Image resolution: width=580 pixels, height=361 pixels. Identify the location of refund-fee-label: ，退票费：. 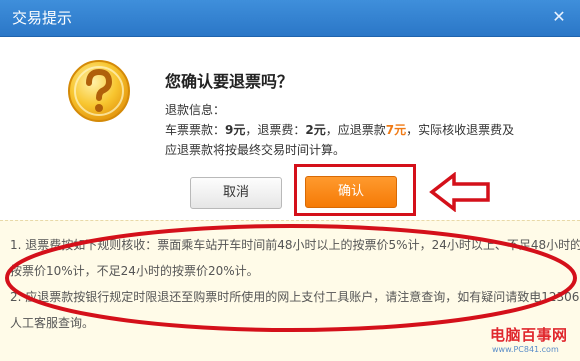
(275, 130).